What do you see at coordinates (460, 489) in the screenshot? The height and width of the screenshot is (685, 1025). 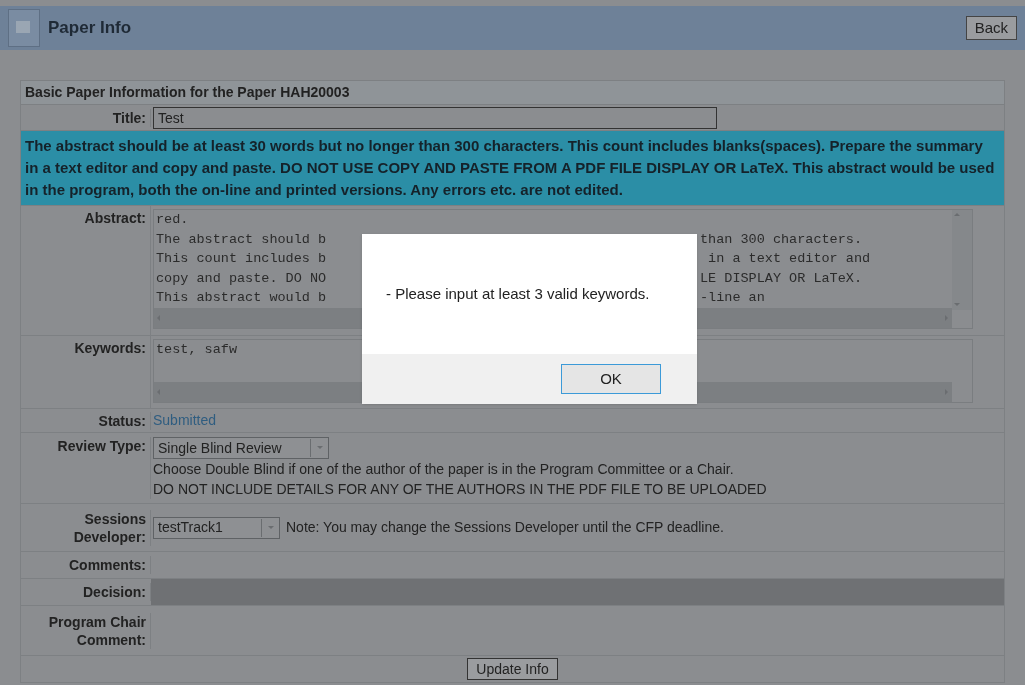 I see `review-note: DO NOT INCLUDE DETAILS FOR ANY OF THE AUTHORS IN THE PDF FILE TO BE UPLOADED` at bounding box center [460, 489].